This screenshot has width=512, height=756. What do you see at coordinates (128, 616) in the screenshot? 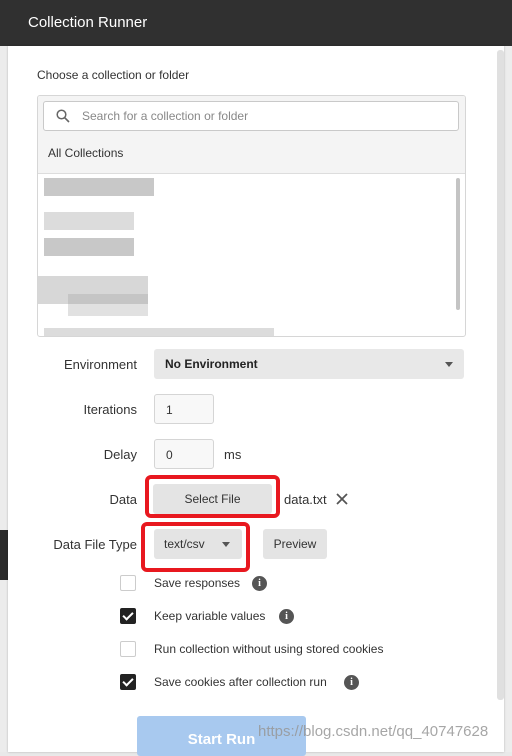
I see `keep-variable-values-checkbox` at bounding box center [128, 616].